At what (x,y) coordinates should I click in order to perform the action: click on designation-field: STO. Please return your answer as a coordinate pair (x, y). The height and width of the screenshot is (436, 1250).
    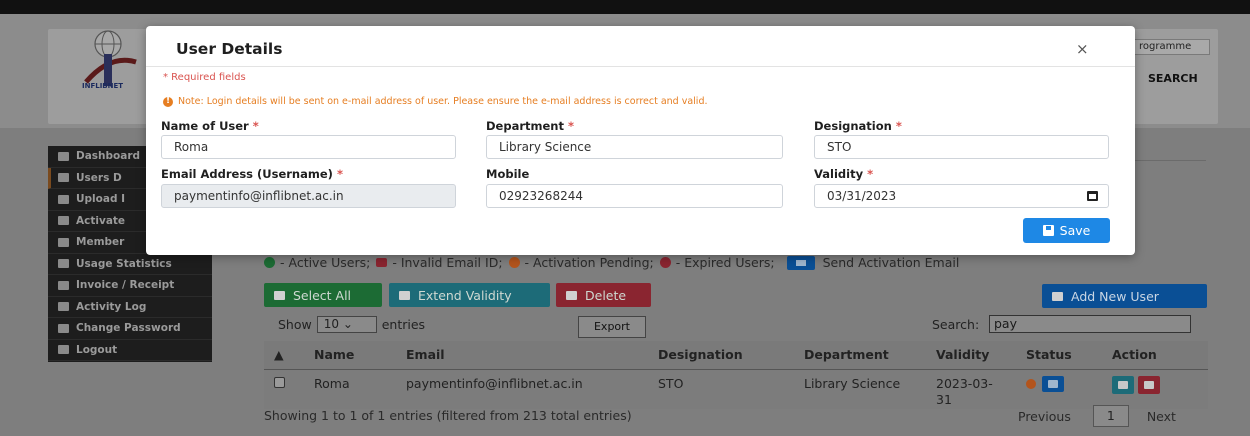
    Looking at the image, I should click on (961, 147).